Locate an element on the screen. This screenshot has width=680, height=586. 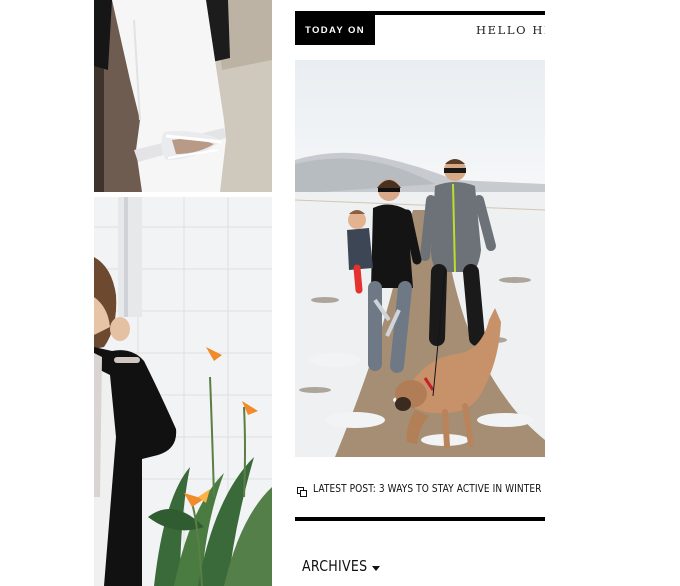
duplicate-icon is located at coordinates (302, 490).